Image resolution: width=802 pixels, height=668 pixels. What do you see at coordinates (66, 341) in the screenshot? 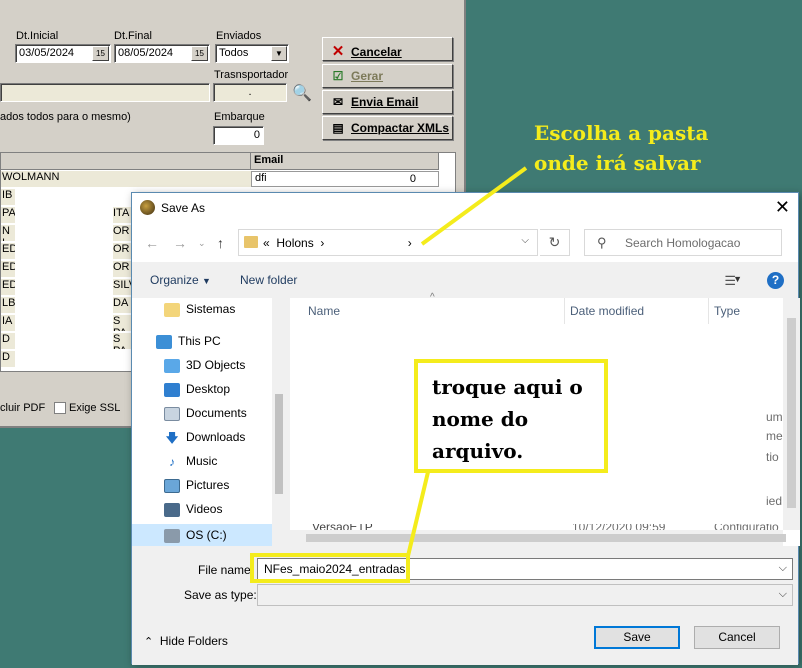
I see `table-row: D S PA` at bounding box center [66, 341].